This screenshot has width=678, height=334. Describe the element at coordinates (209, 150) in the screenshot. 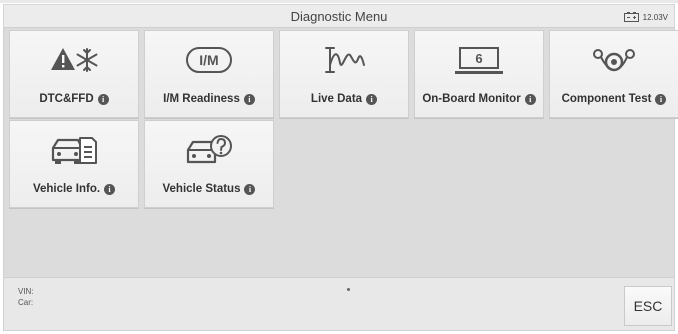

I see `vehicle-status-icon` at that location.